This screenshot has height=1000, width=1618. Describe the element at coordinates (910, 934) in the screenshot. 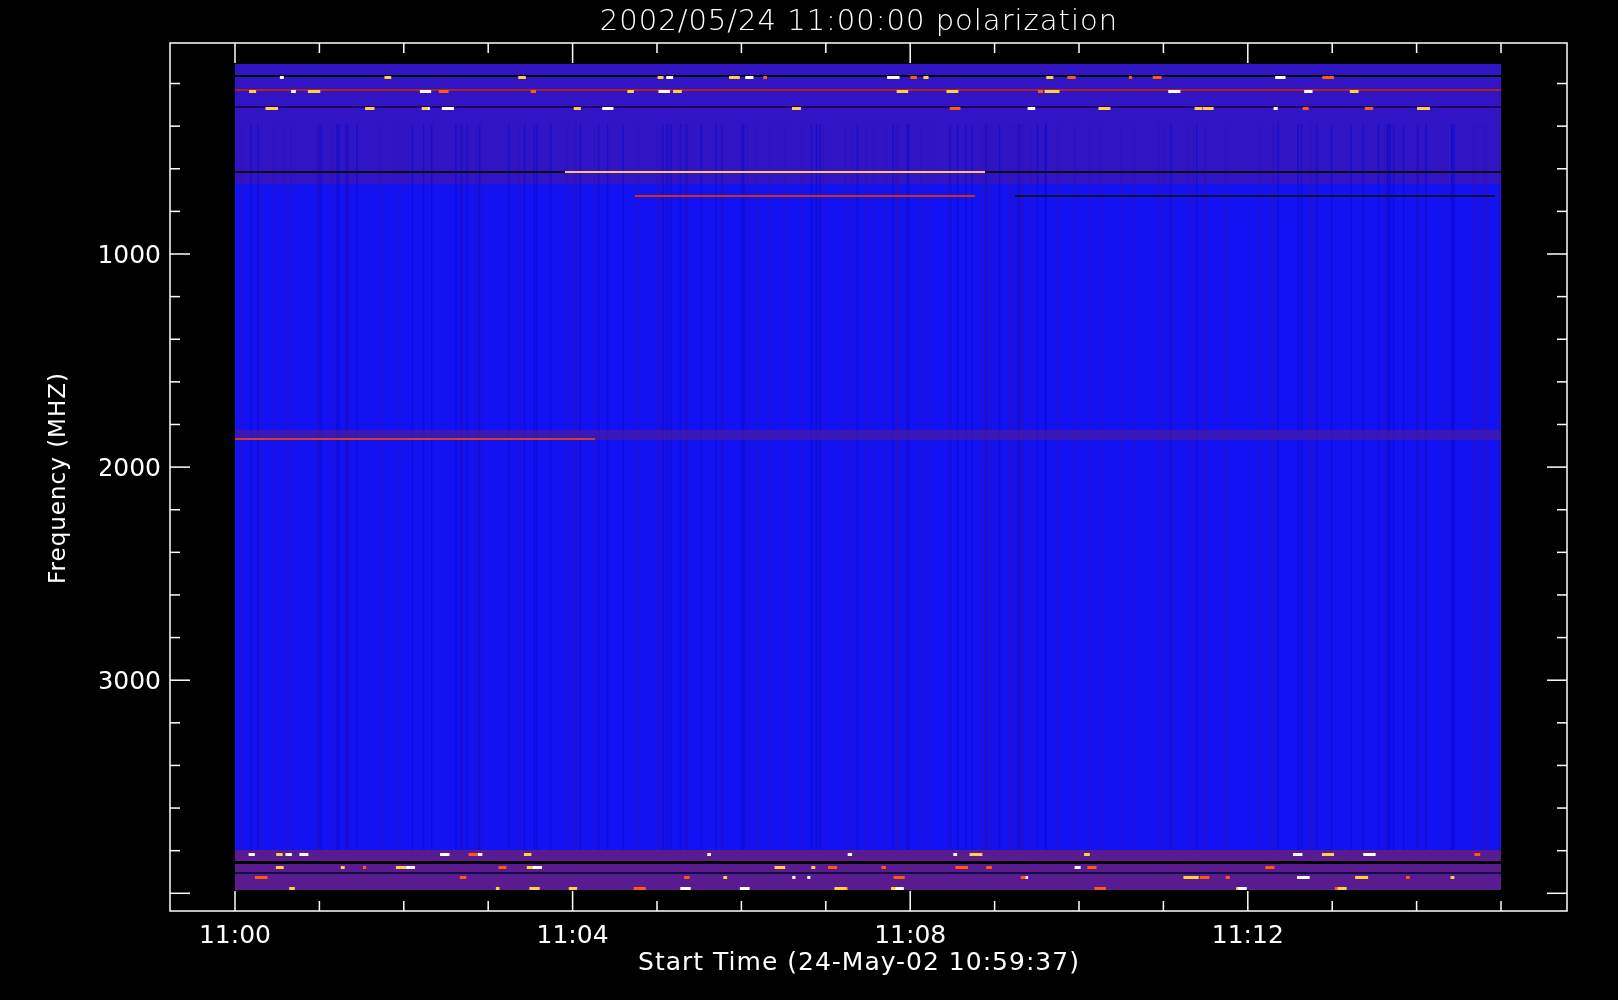

I see `tick-label: 11:08` at that location.